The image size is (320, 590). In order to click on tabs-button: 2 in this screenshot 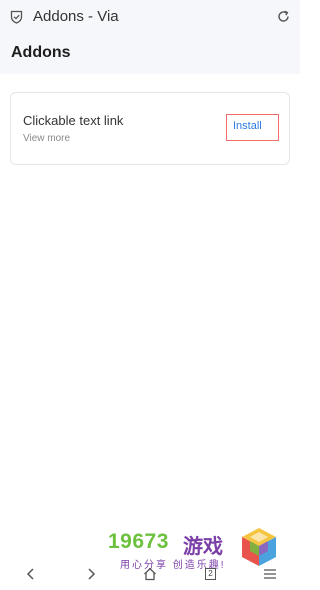, I will do `click(211, 574)`.